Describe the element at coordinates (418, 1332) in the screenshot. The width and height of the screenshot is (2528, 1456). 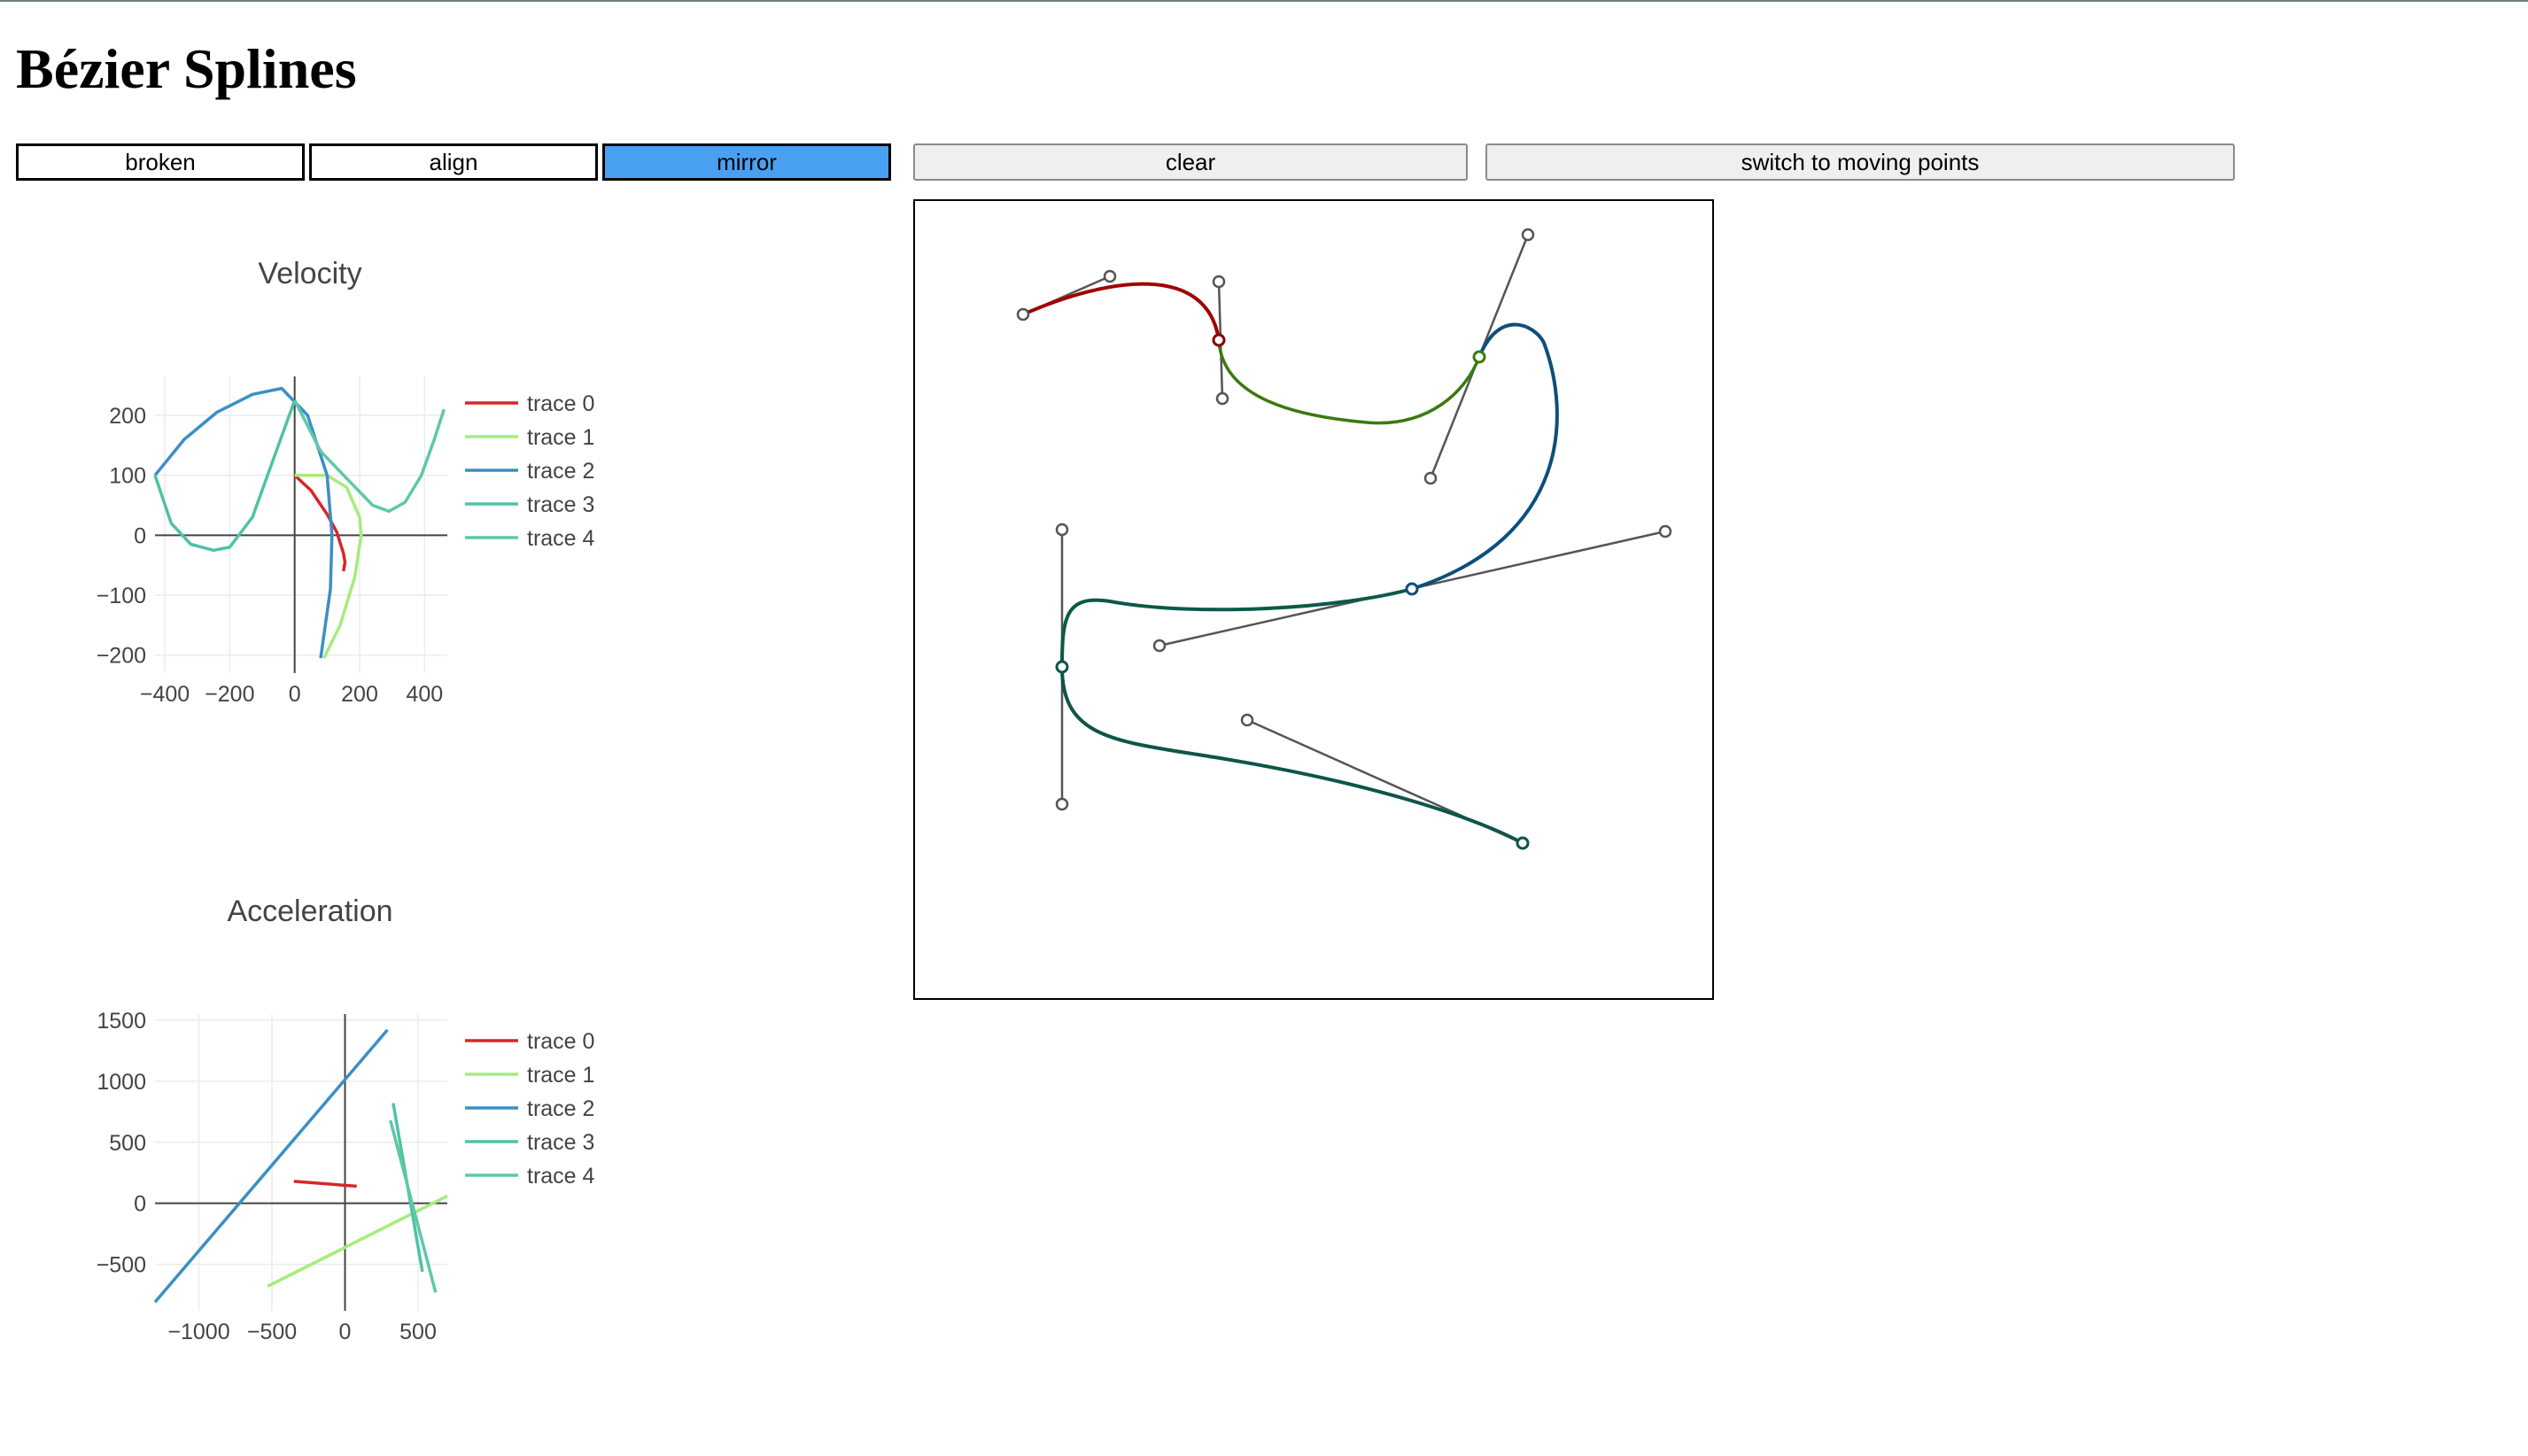
I see `x-tick-label: 500` at that location.